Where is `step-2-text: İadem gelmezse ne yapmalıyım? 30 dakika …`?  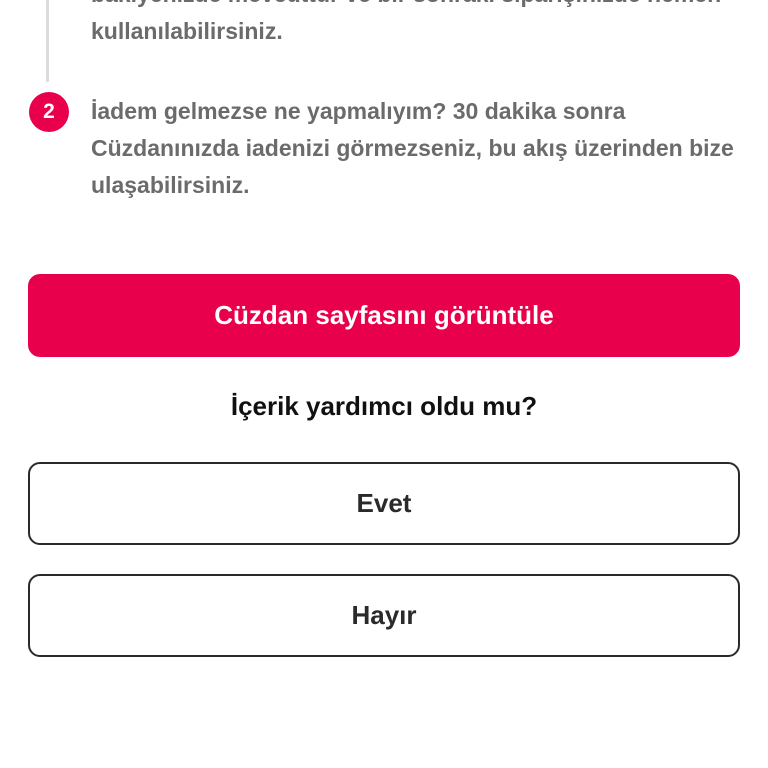
step-2-text: İadem gelmezse ne yapmalıyım? 30 dakika … is located at coordinates (412, 148).